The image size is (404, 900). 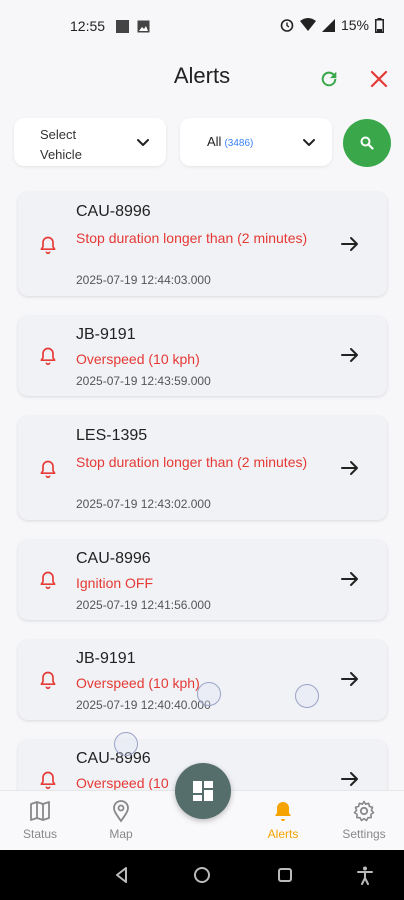 I want to click on alert-timestamp: 2025-07-19 12:40:40.000, so click(x=143, y=705).